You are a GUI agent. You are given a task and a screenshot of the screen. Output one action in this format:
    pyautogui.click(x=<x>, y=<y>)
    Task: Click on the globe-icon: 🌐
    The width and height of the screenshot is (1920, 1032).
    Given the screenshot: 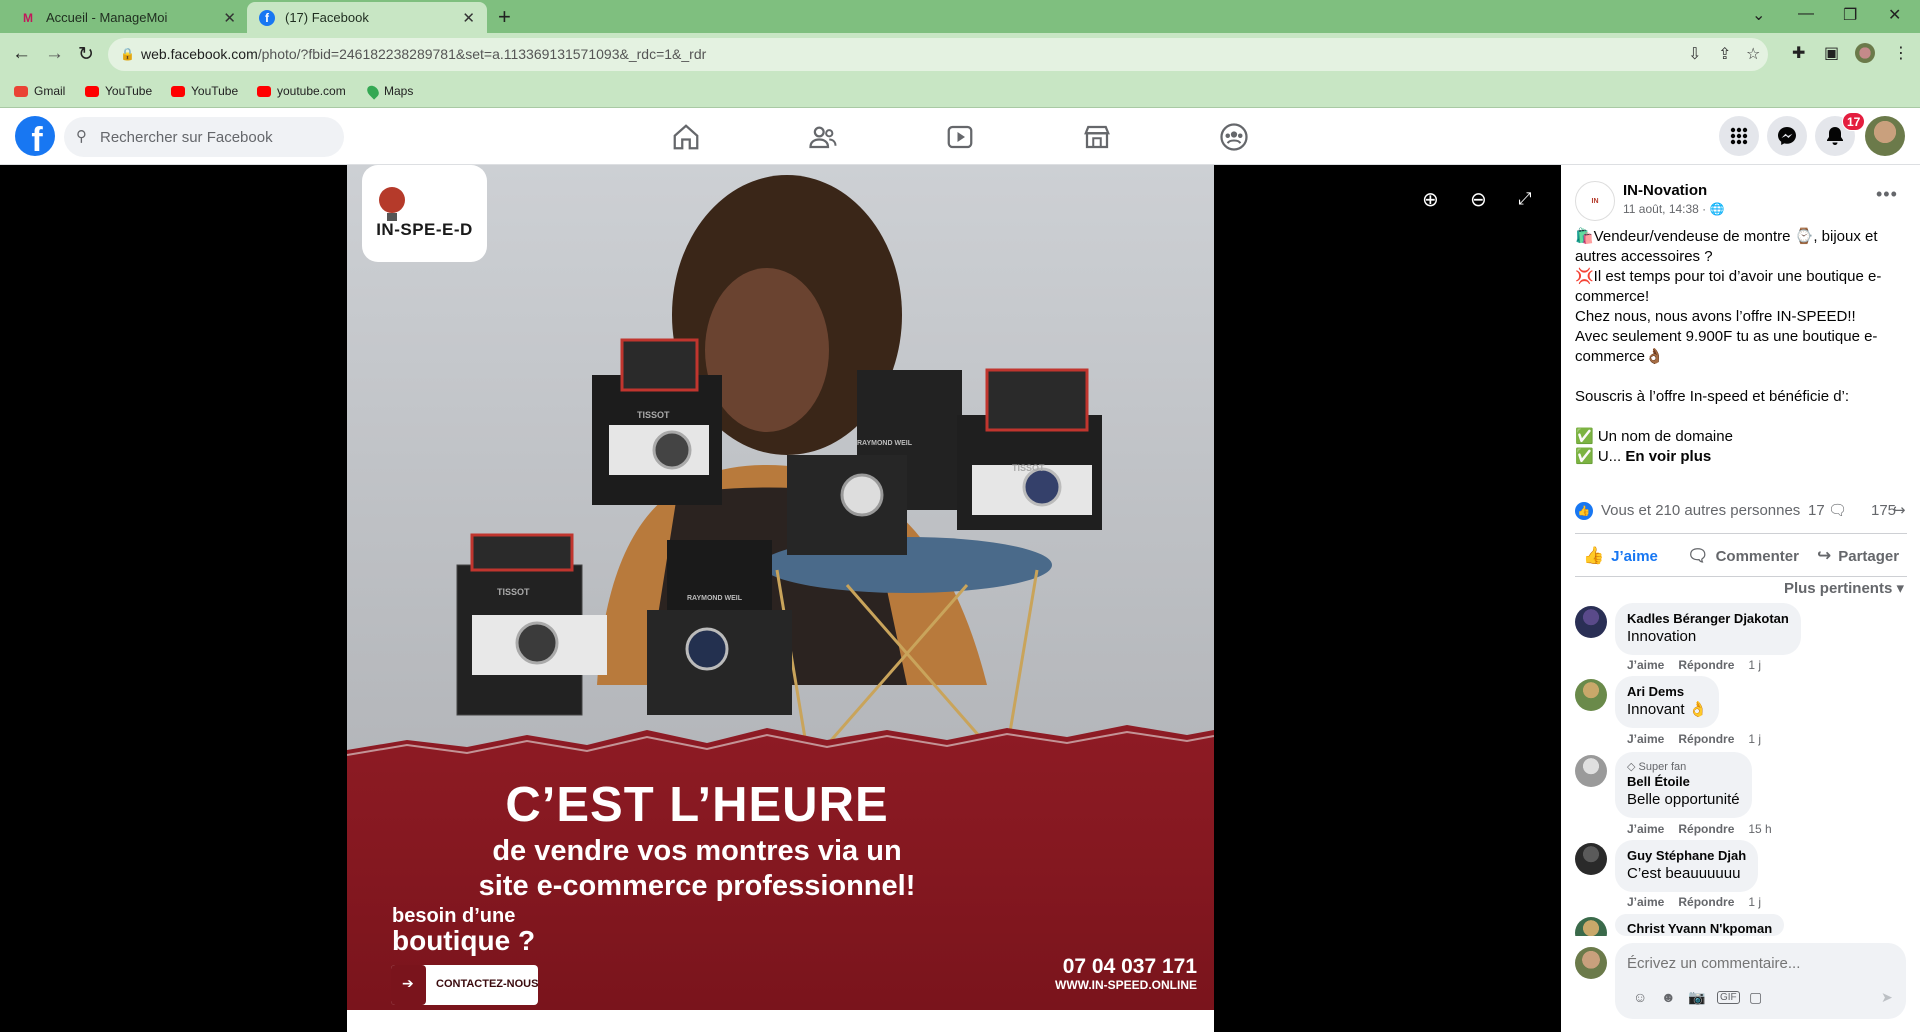 What is the action you would take?
    pyautogui.click(x=1717, y=209)
    